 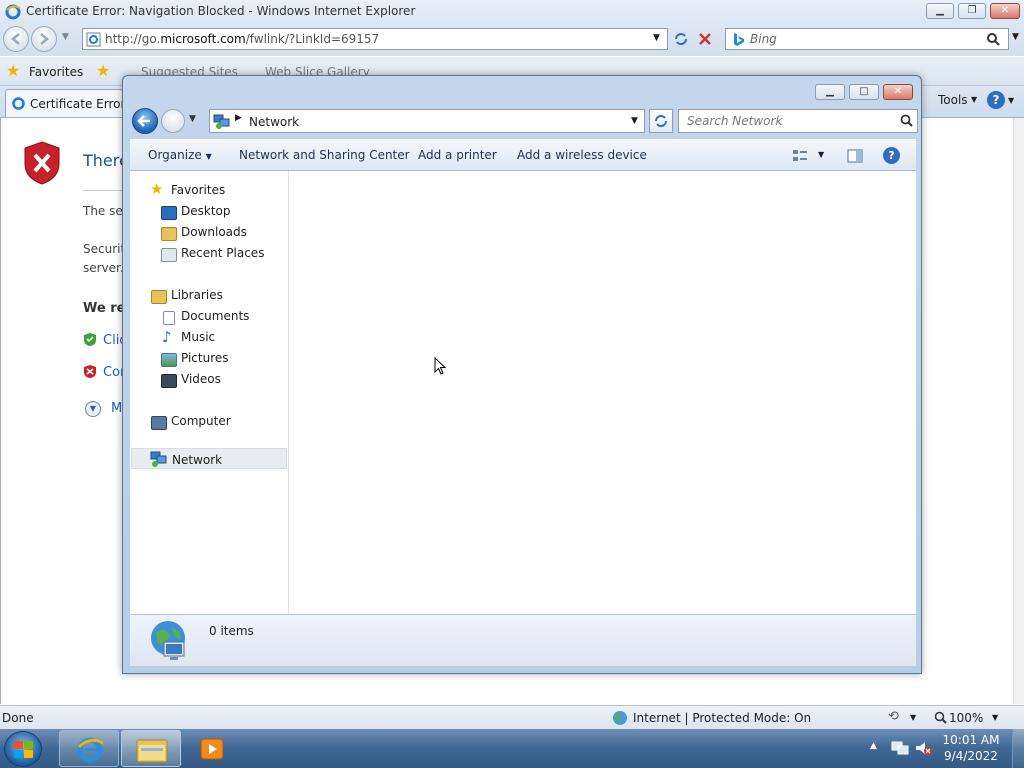 I want to click on breadcrumb-chevron-icon: ▶, so click(x=238, y=118).